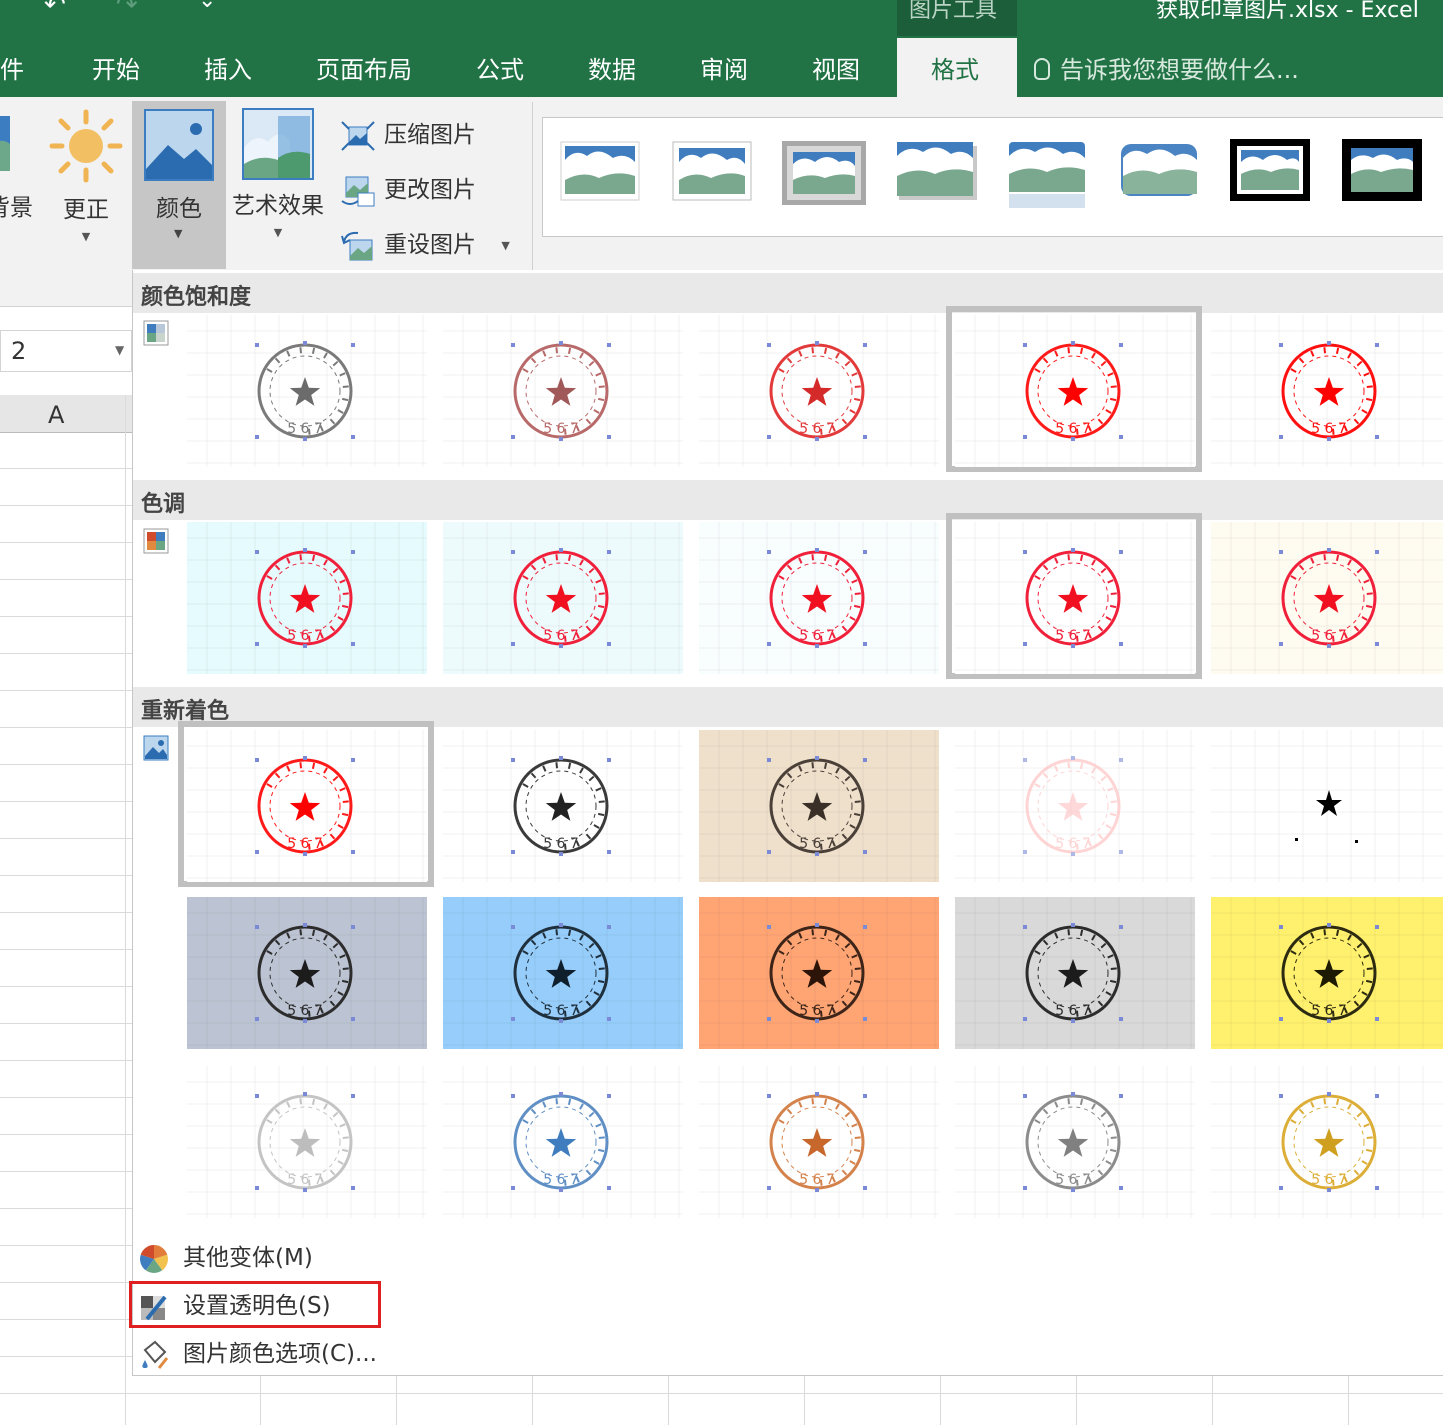  Describe the element at coordinates (163, 504) in the screenshot. I see `tone-header-label: 色调` at that location.